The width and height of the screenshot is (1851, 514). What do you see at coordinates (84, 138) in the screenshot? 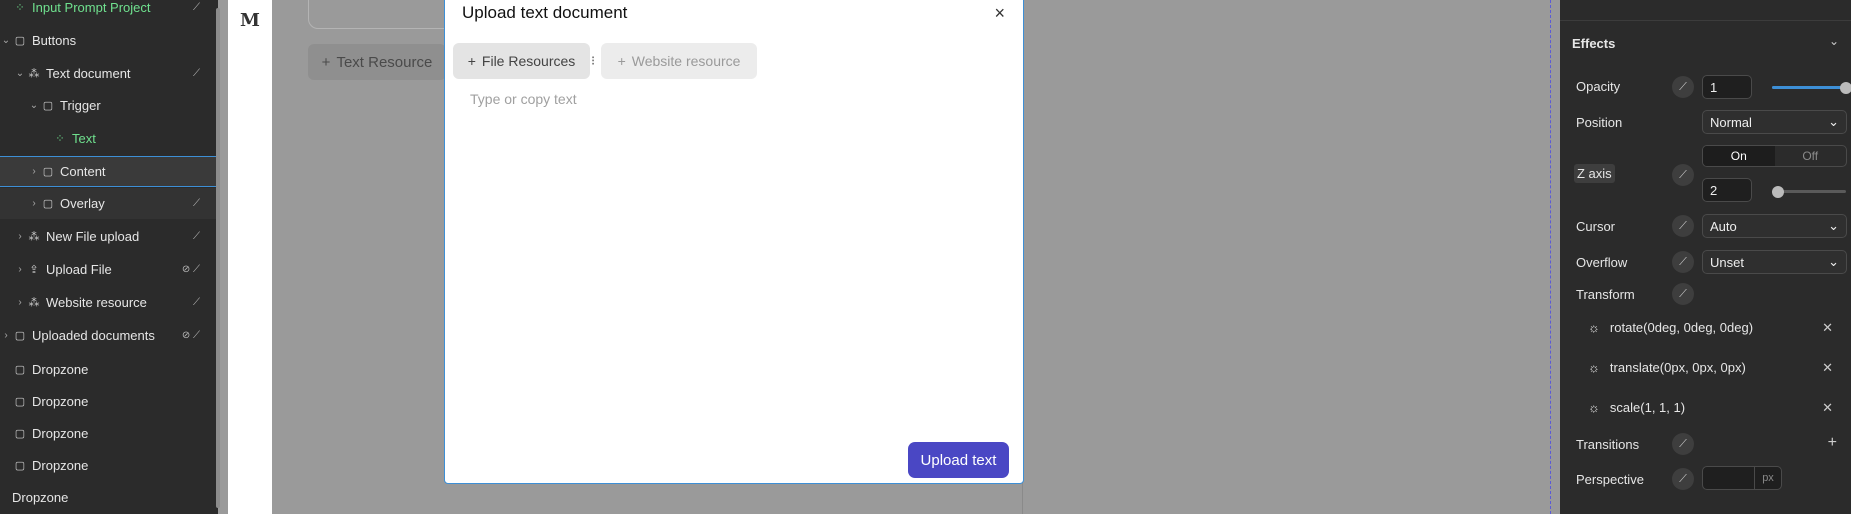
I see `layer-label: Text` at bounding box center [84, 138].